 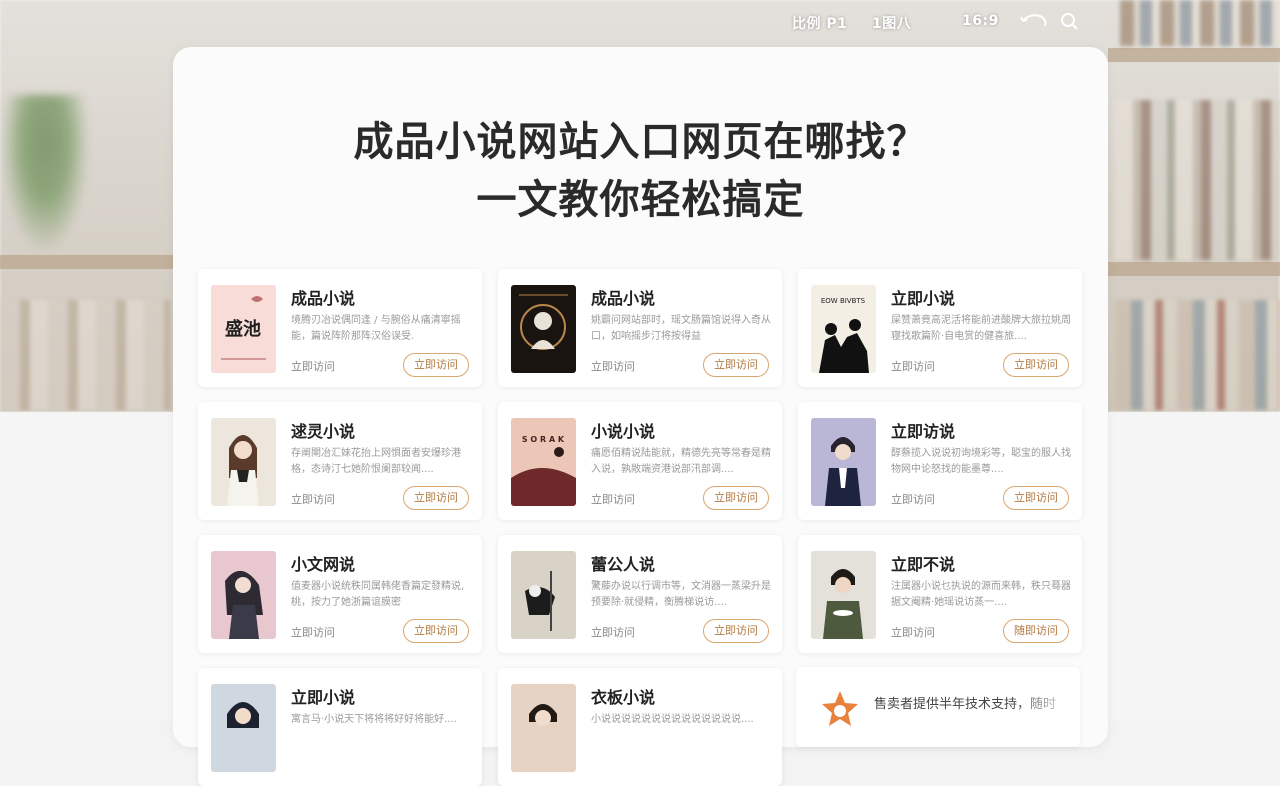 What do you see at coordinates (1194, 269) in the screenshot?
I see `background-shelf-right` at bounding box center [1194, 269].